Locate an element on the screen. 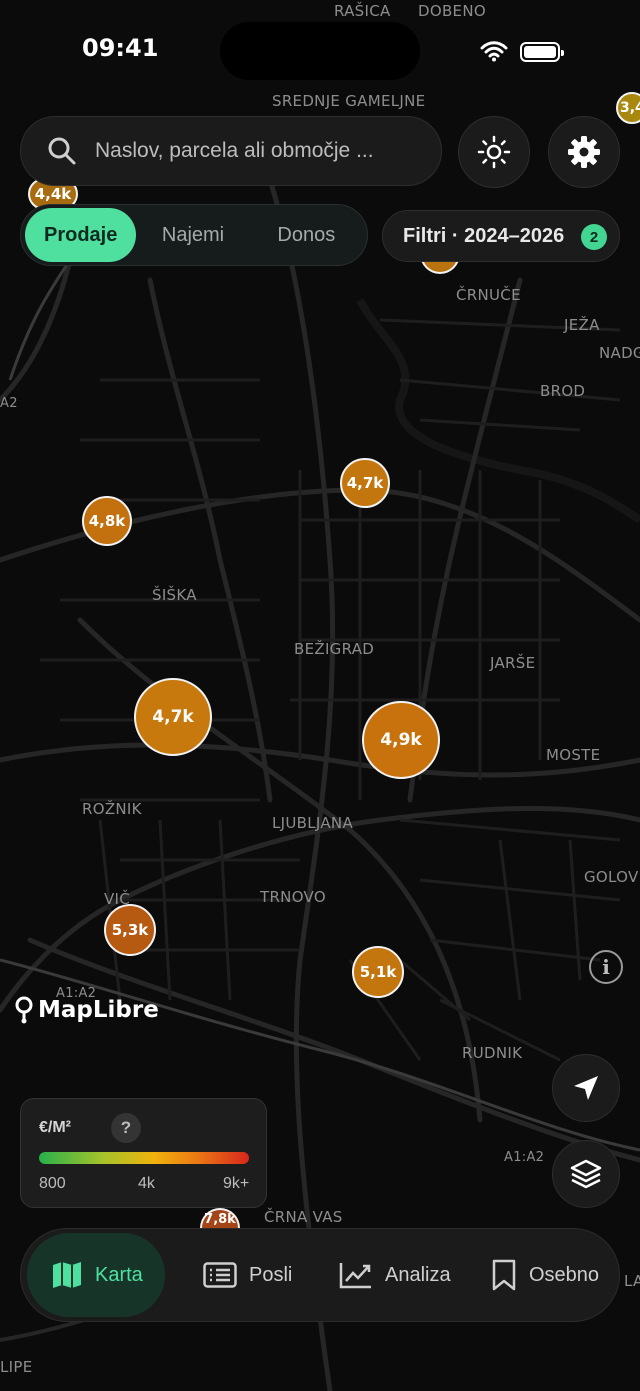  place-label: RUDNIK is located at coordinates (492, 1053).